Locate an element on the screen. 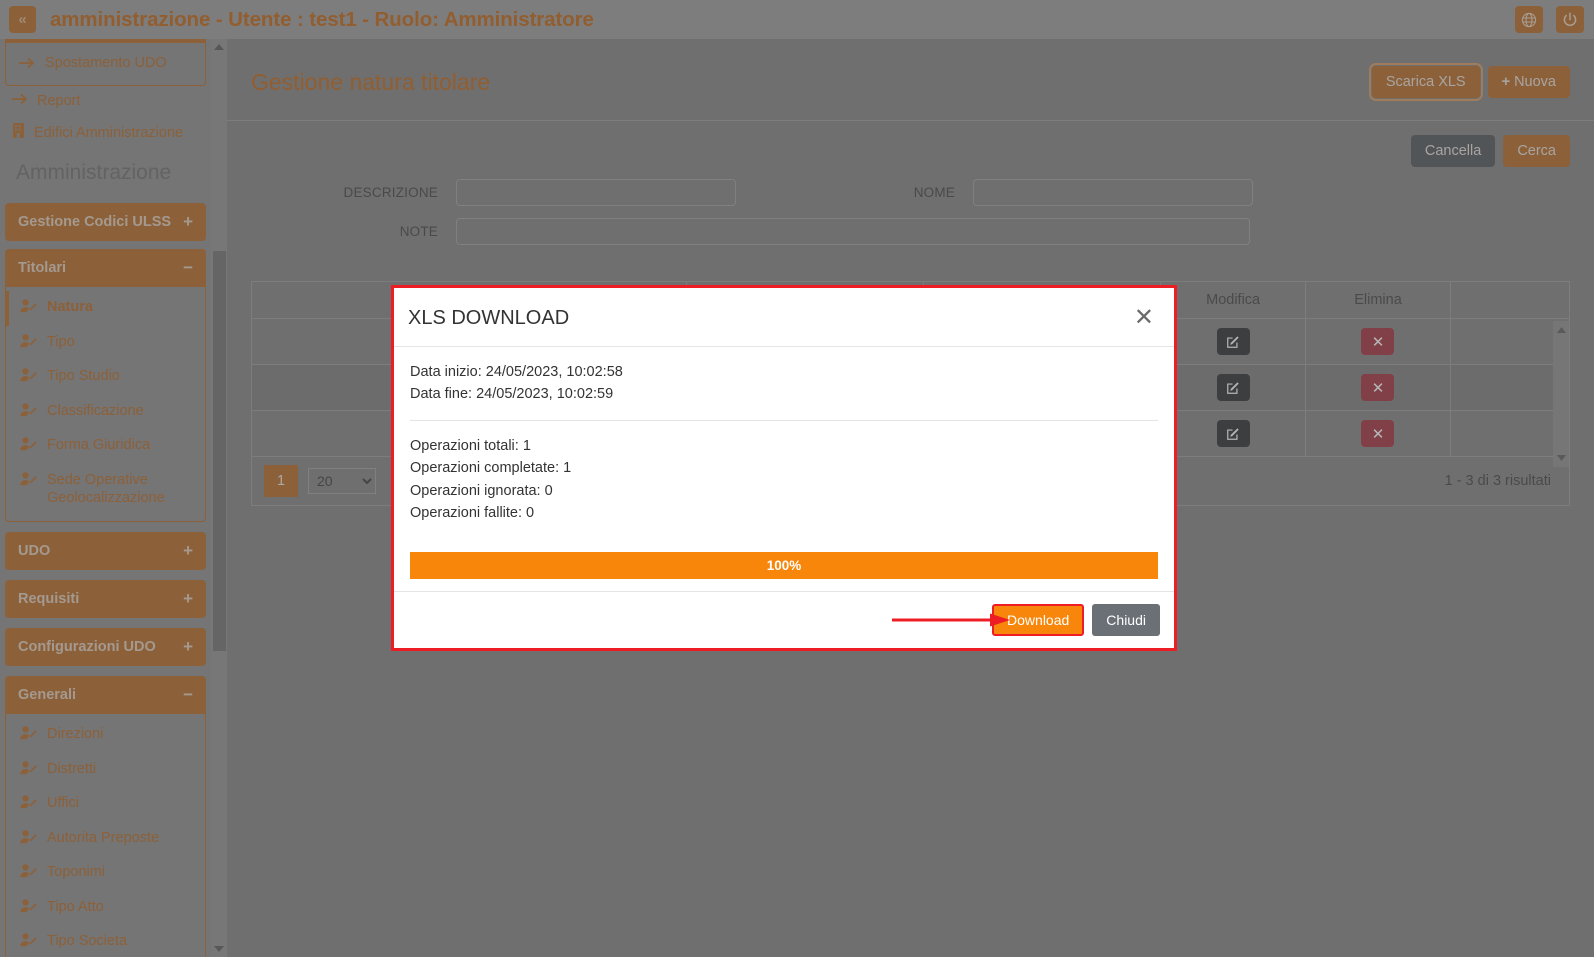  operazioni-ignorata-text: Operazioni ignorata: 0 is located at coordinates (481, 490).